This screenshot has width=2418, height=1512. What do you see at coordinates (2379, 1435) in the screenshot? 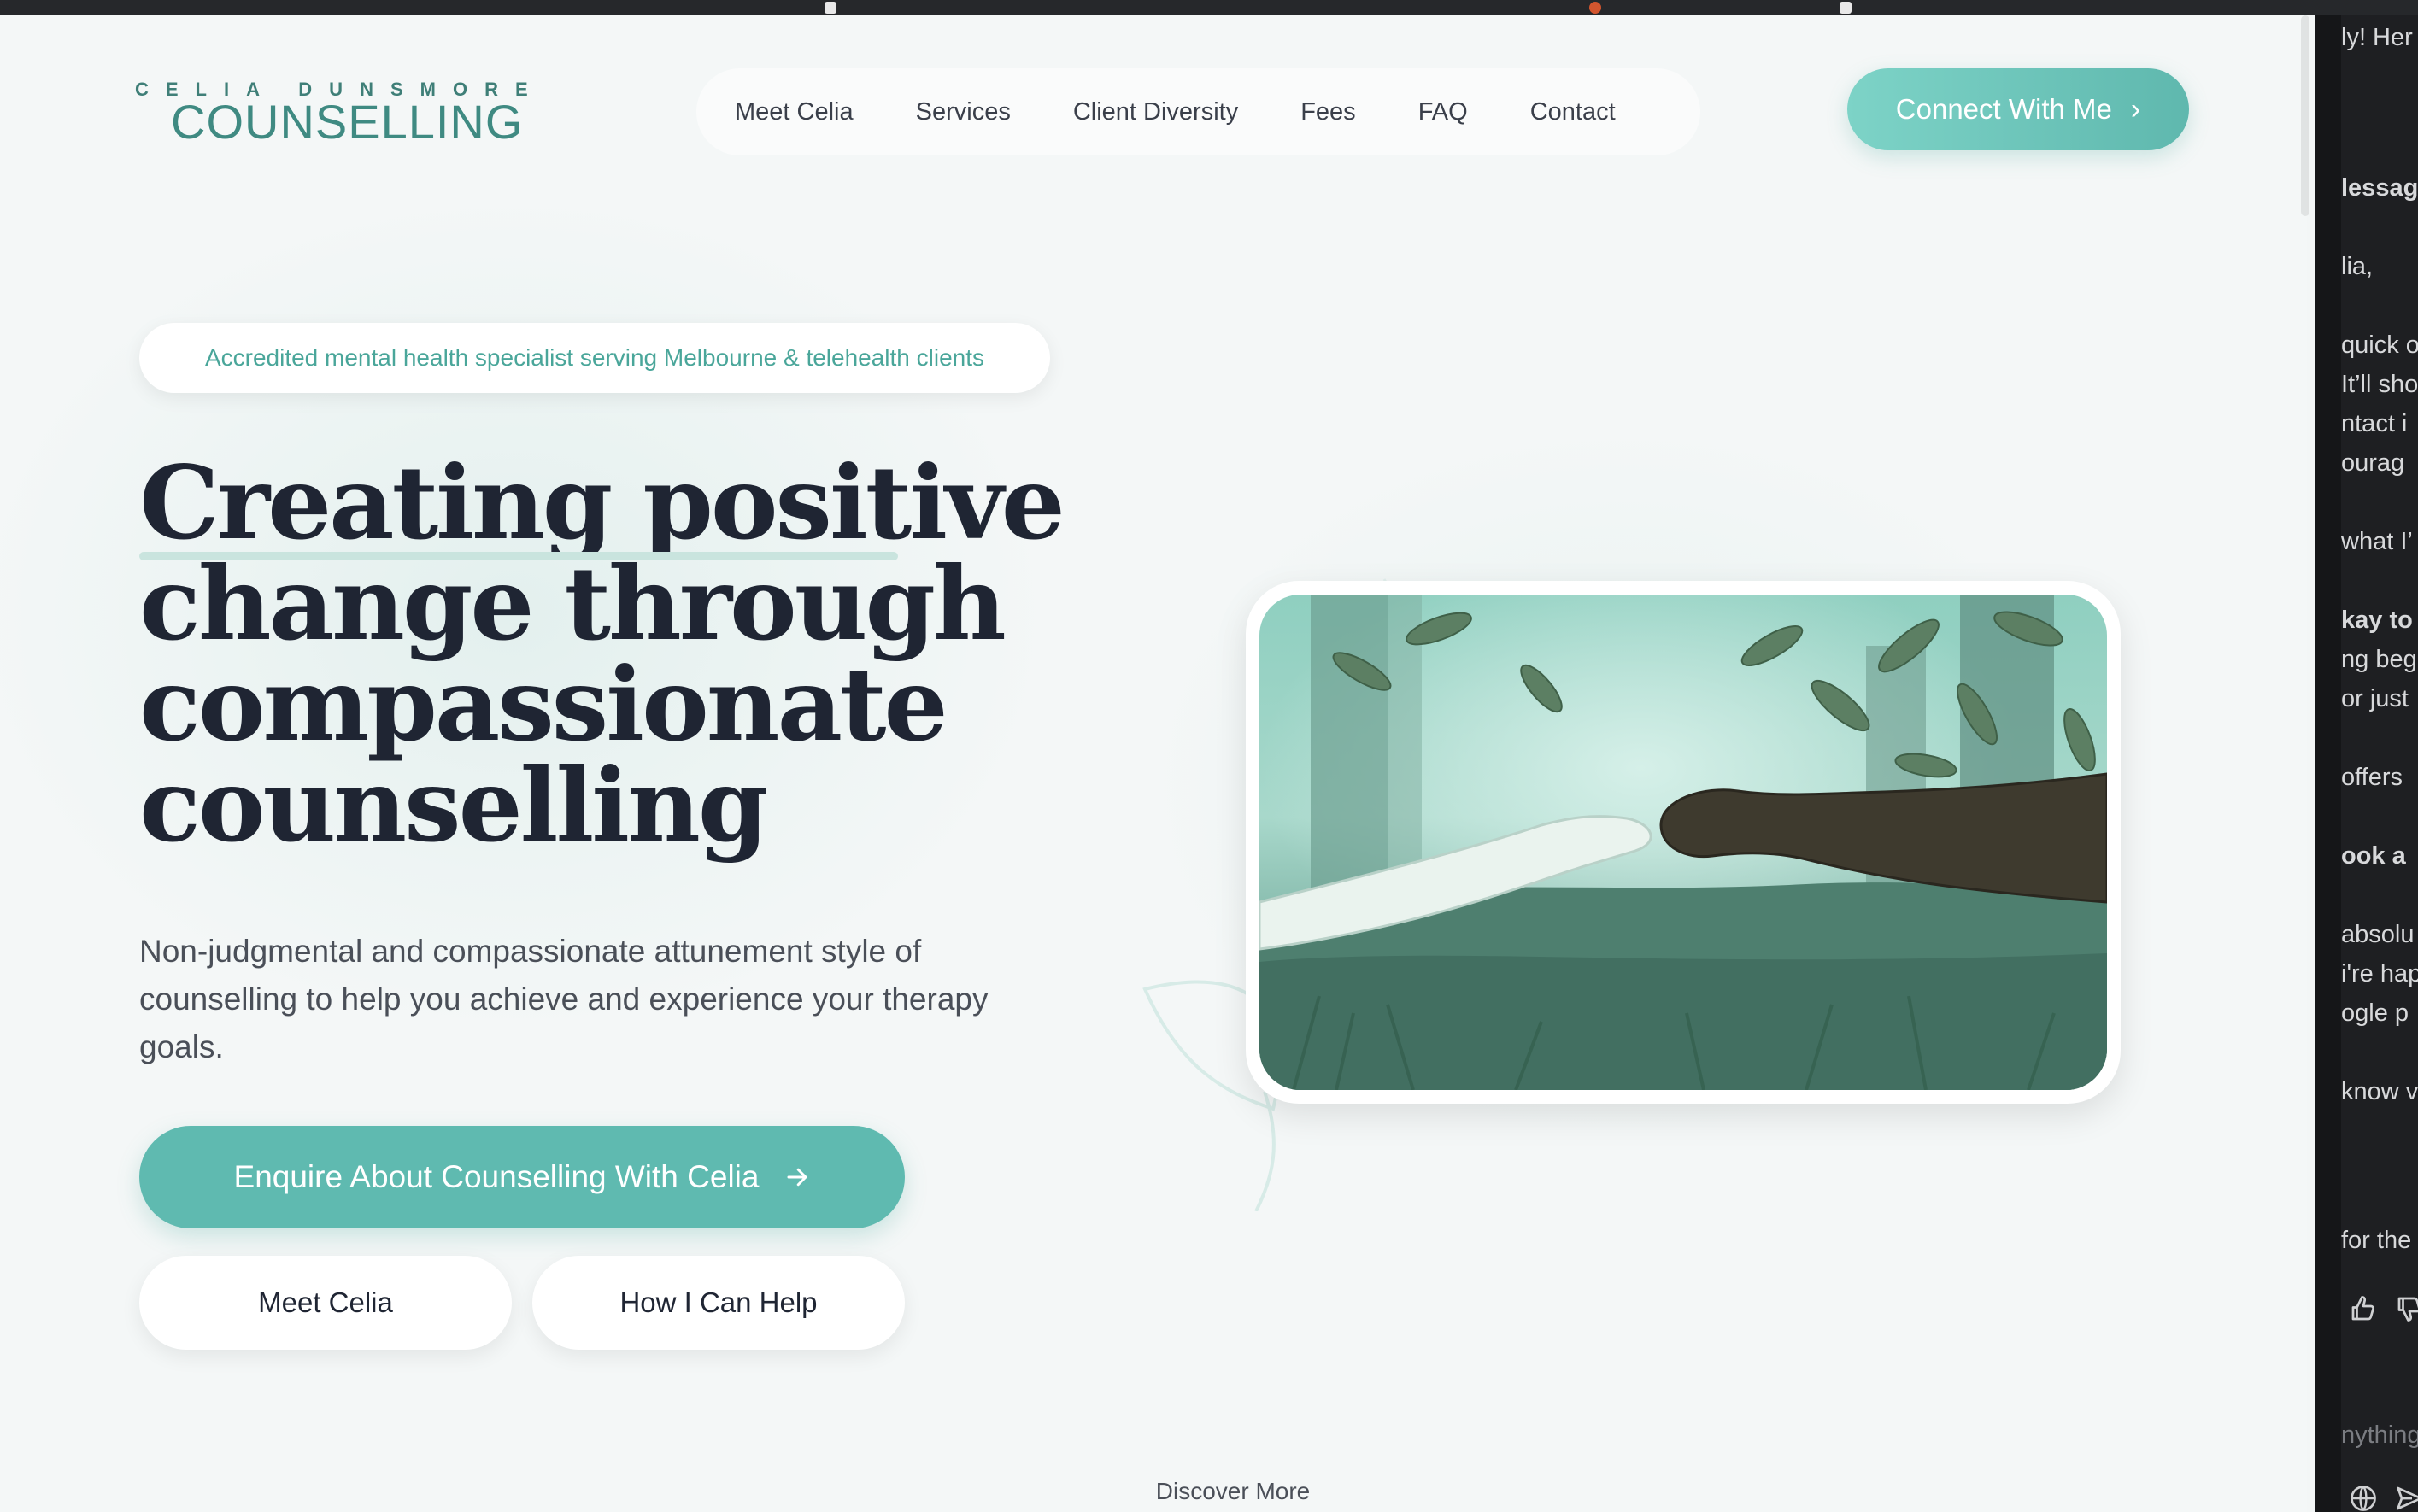
I see `chat-input-placeholder: nything` at bounding box center [2379, 1435].